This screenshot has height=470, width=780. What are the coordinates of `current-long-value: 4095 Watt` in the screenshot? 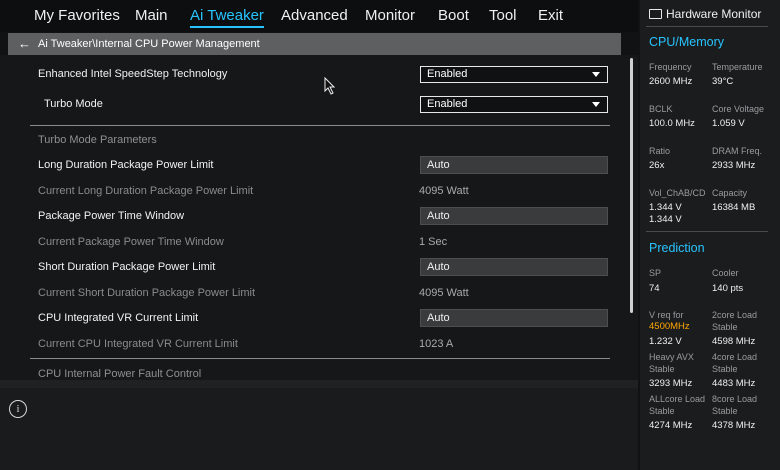 It's located at (444, 191).